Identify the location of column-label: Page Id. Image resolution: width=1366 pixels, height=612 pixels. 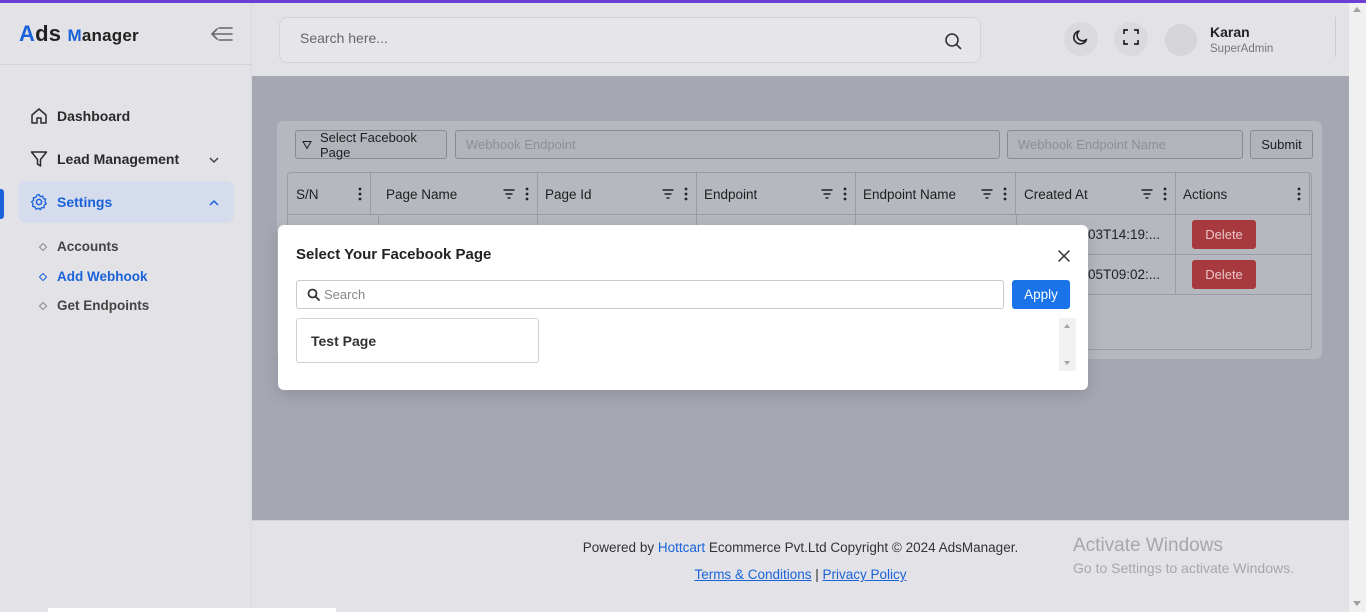
(568, 194).